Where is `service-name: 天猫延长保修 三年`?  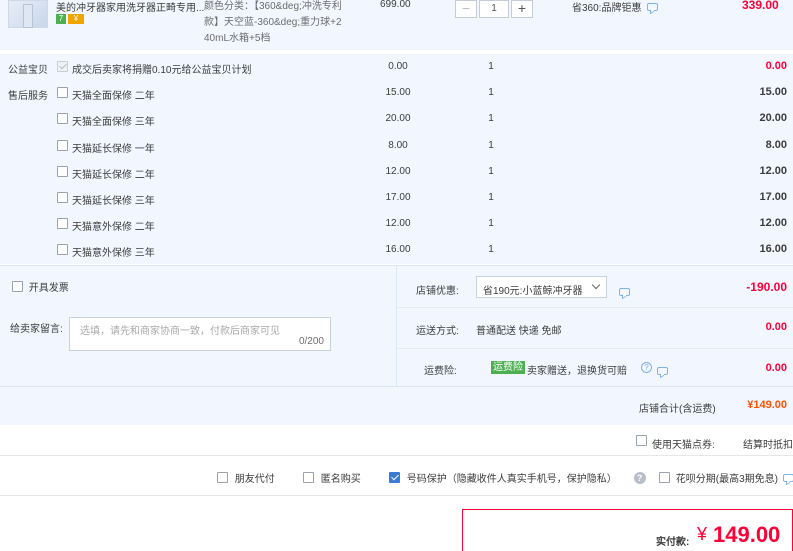
service-name: 天猫延长保修 三年 is located at coordinates (113, 201).